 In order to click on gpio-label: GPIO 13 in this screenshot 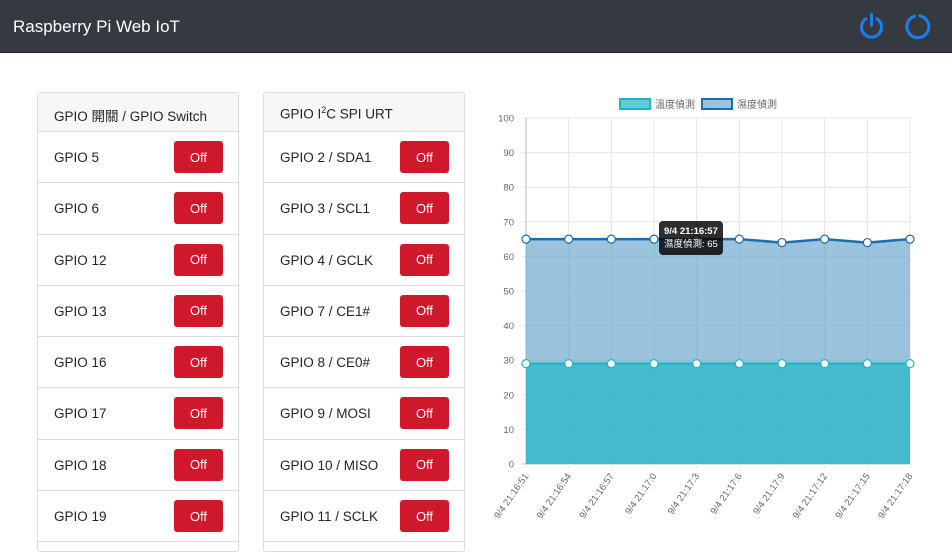, I will do `click(80, 311)`.